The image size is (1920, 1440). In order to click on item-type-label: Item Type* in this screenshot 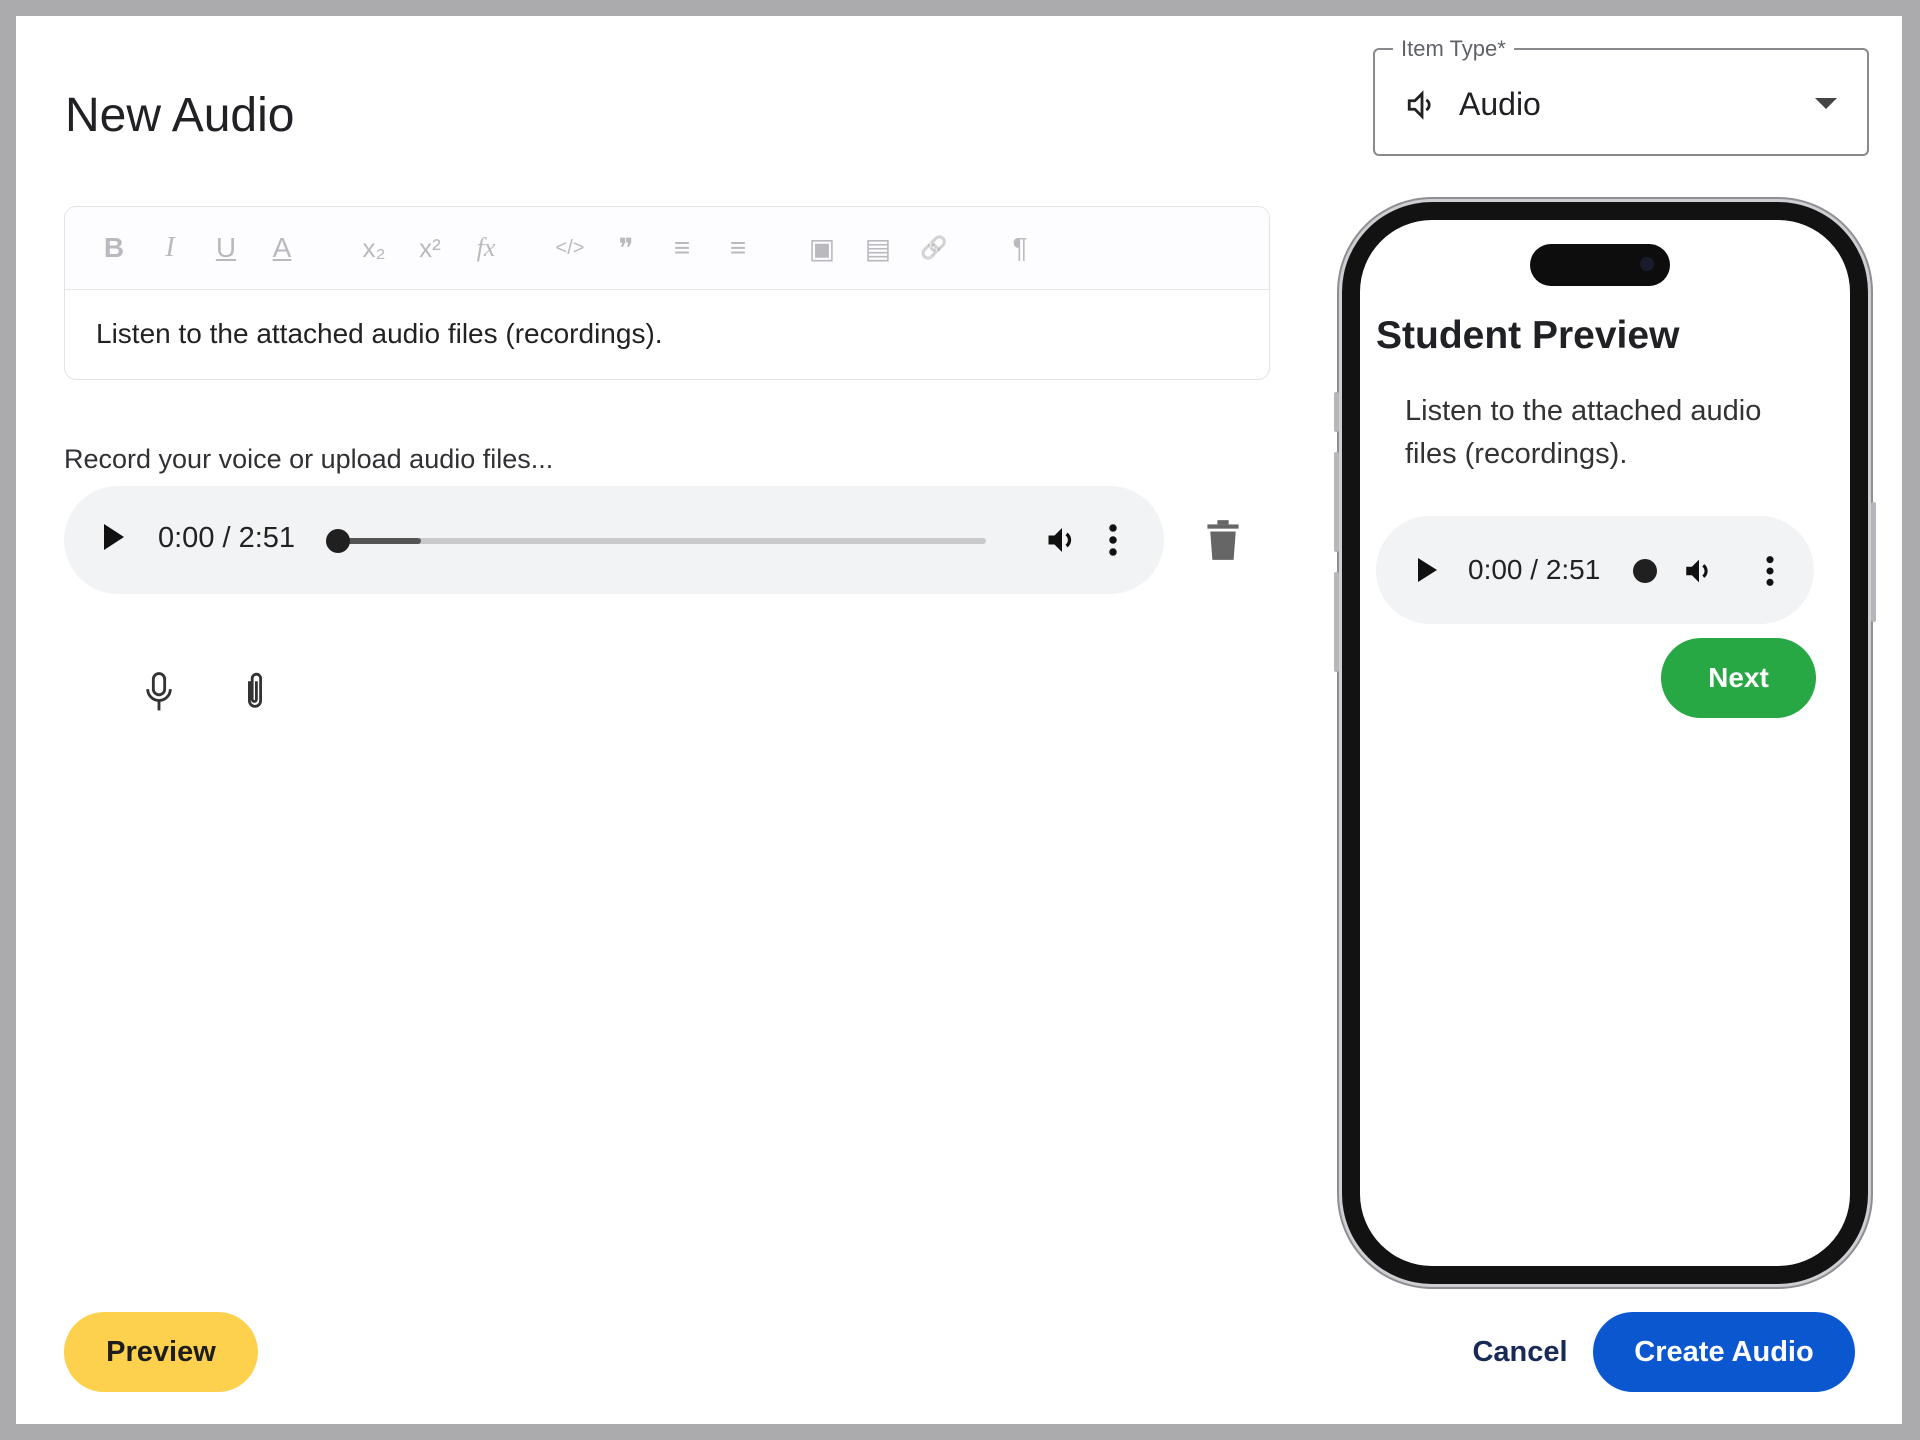, I will do `click(1453, 49)`.